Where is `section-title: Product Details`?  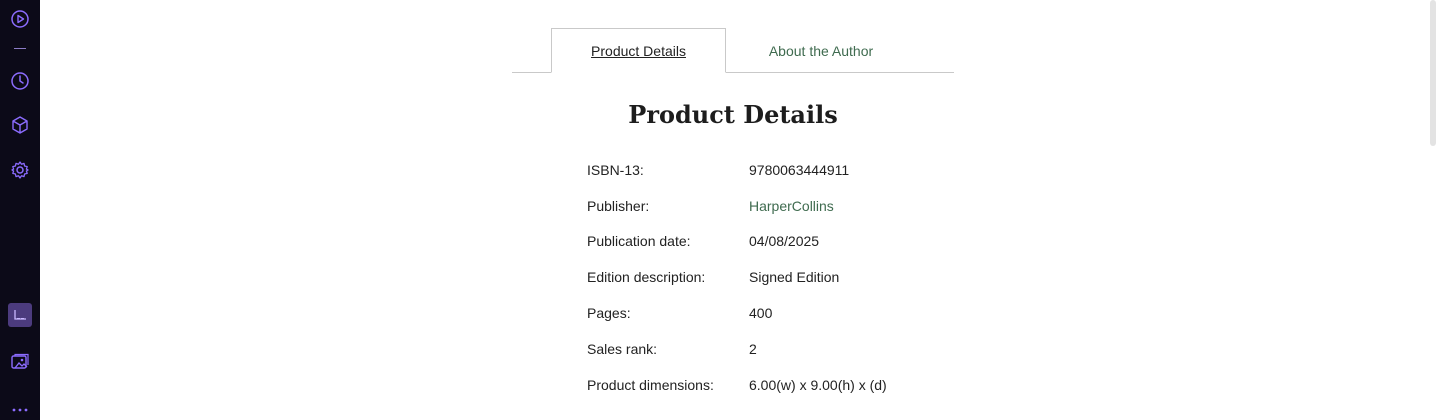
section-title: Product Details is located at coordinates (733, 114).